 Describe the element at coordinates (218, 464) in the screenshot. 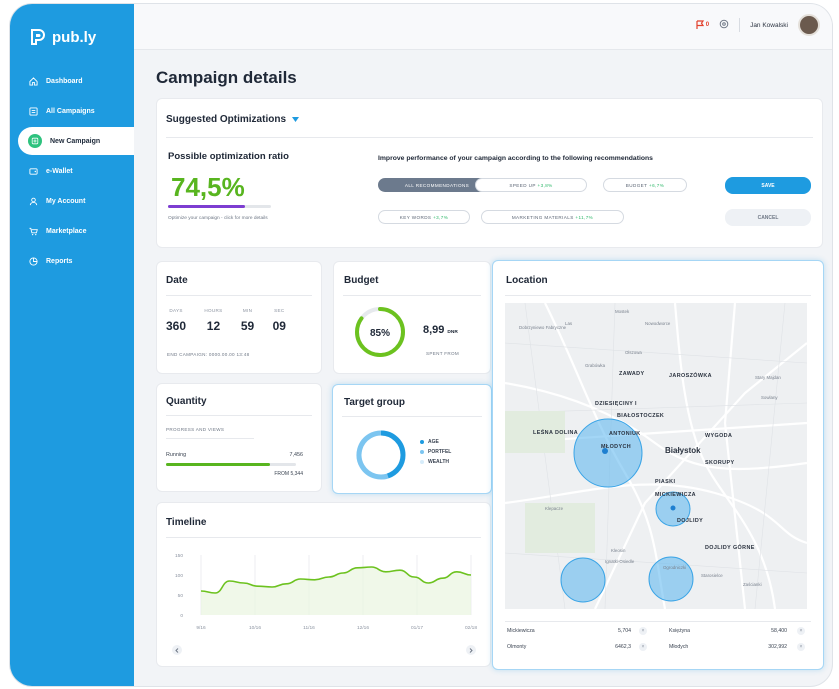

I see `quantity-progress-fill` at that location.